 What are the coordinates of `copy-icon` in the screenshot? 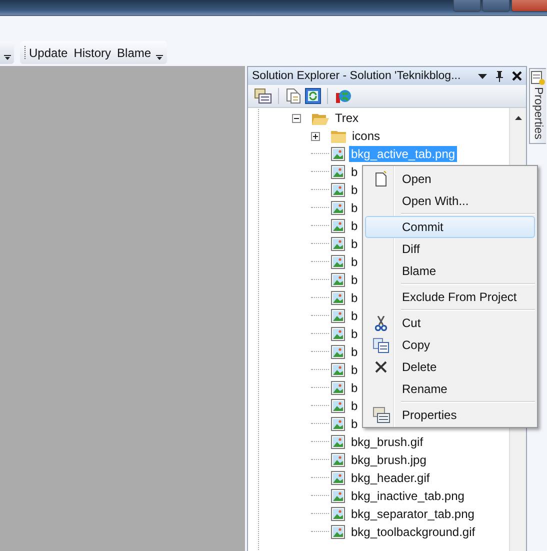 It's located at (381, 345).